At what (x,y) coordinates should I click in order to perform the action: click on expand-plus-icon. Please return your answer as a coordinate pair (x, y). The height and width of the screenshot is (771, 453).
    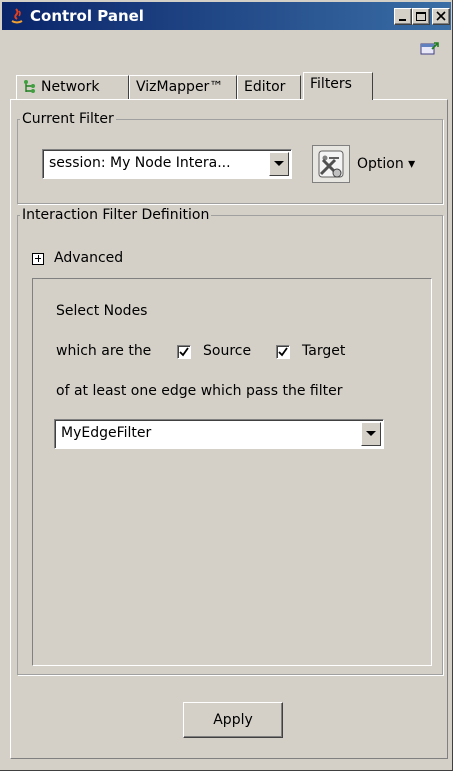
    Looking at the image, I should click on (38, 259).